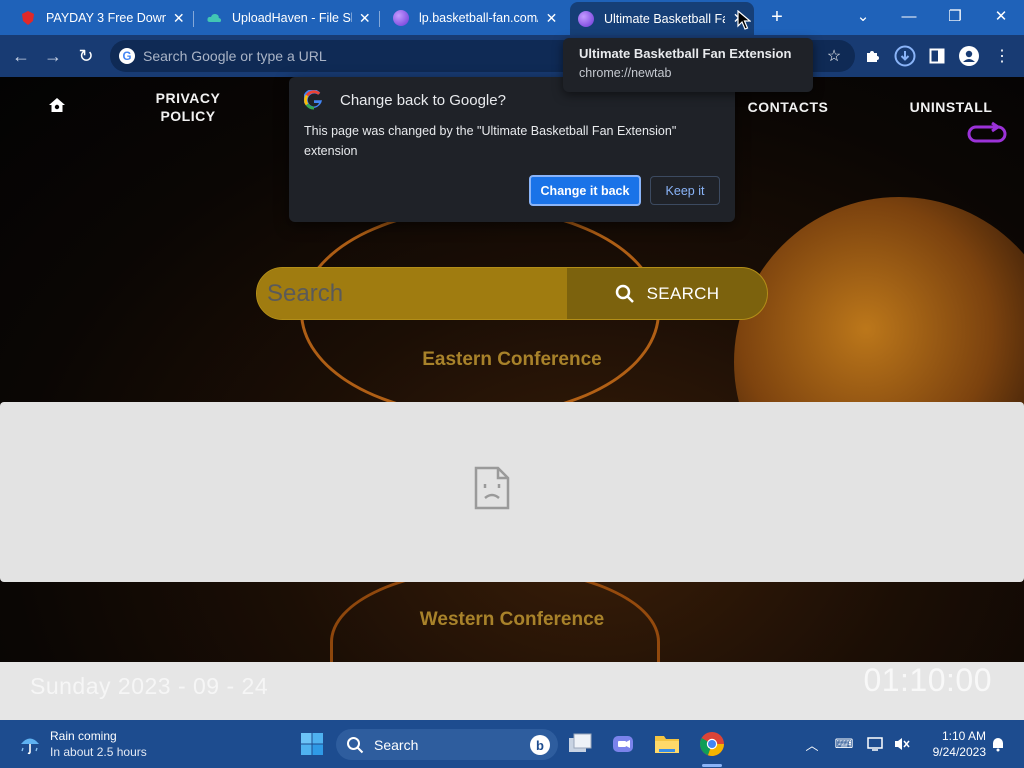  Describe the element at coordinates (512, 359) in the screenshot. I see `eastern-conference-heading: Eastern Conference` at that location.